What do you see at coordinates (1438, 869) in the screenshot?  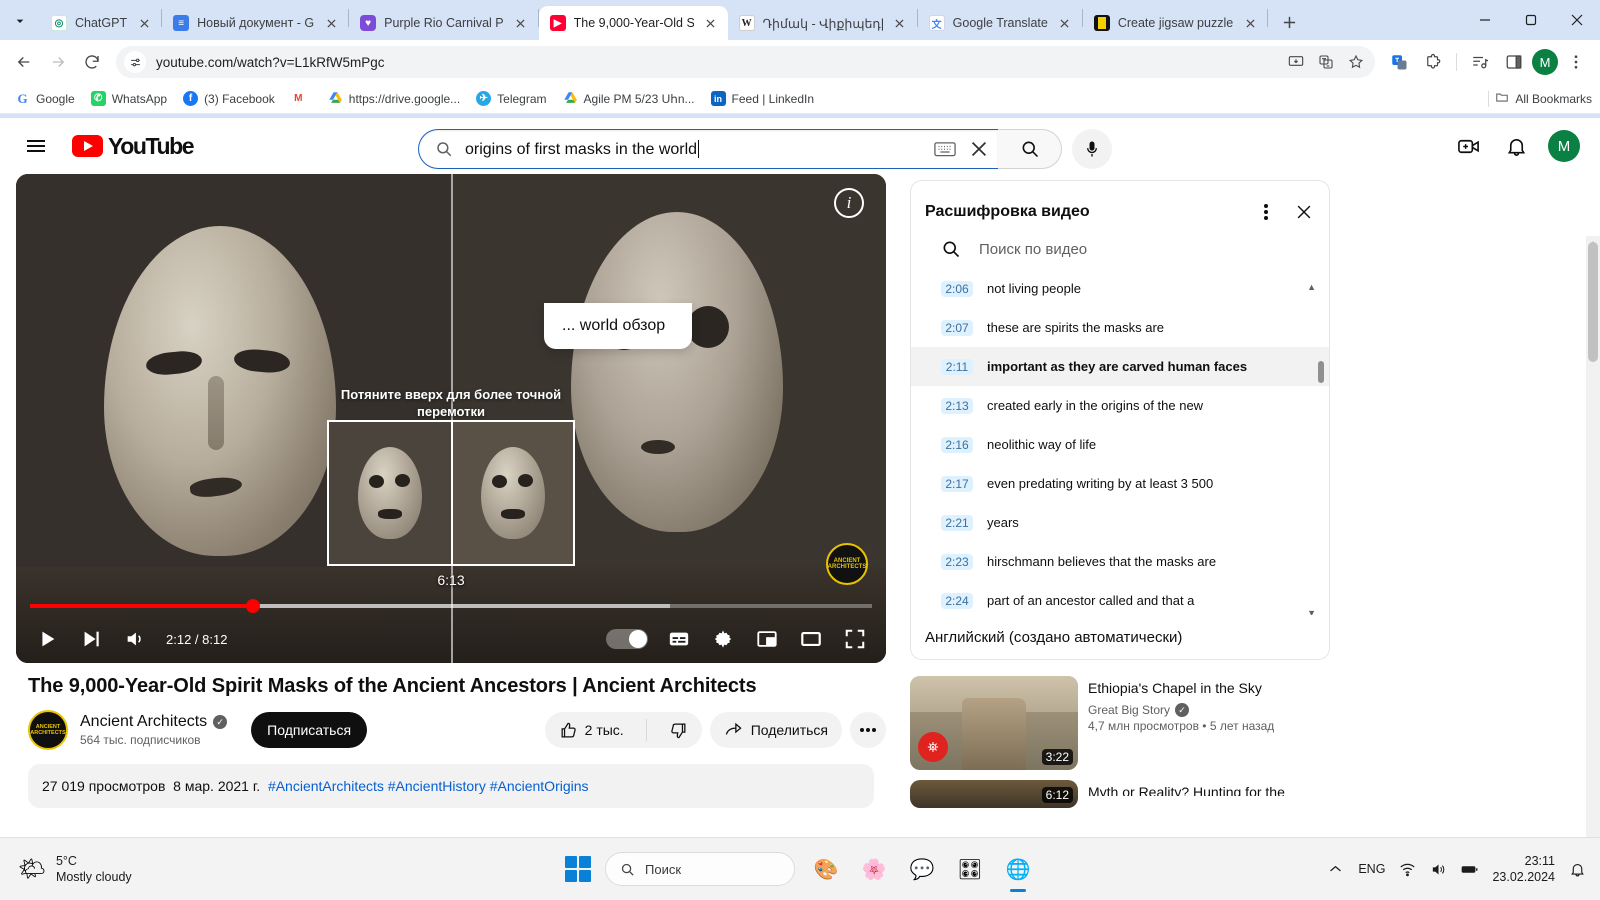 I see `volume-icon` at bounding box center [1438, 869].